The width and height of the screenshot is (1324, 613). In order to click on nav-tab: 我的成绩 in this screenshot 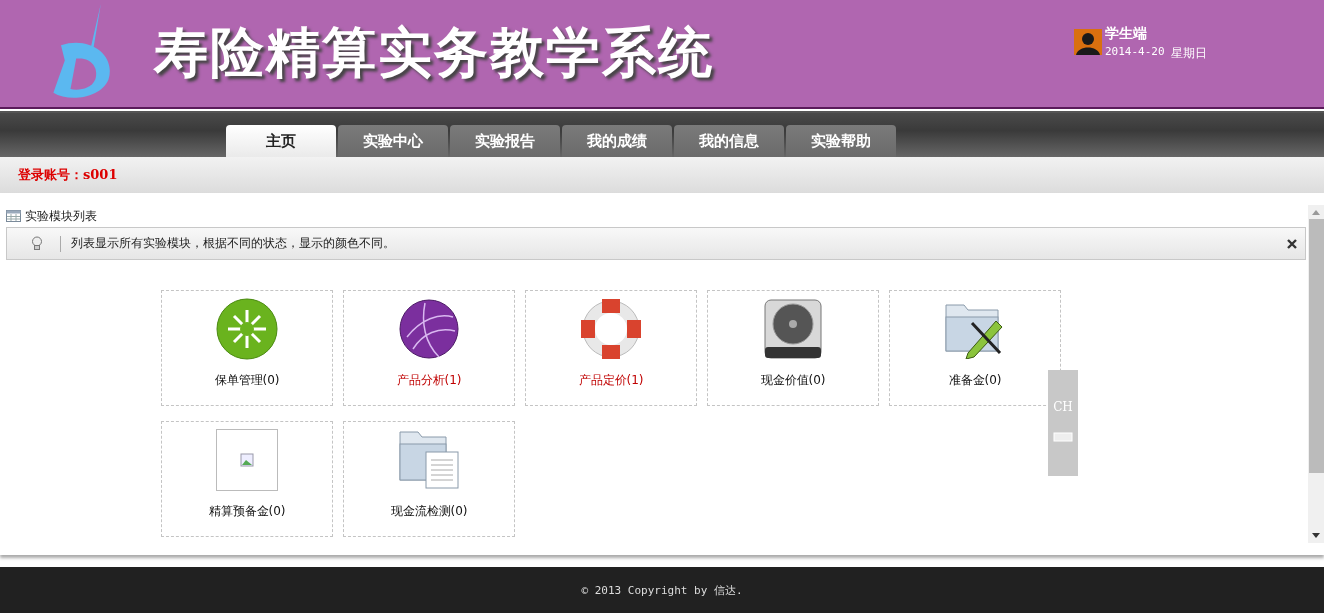, I will do `click(617, 141)`.